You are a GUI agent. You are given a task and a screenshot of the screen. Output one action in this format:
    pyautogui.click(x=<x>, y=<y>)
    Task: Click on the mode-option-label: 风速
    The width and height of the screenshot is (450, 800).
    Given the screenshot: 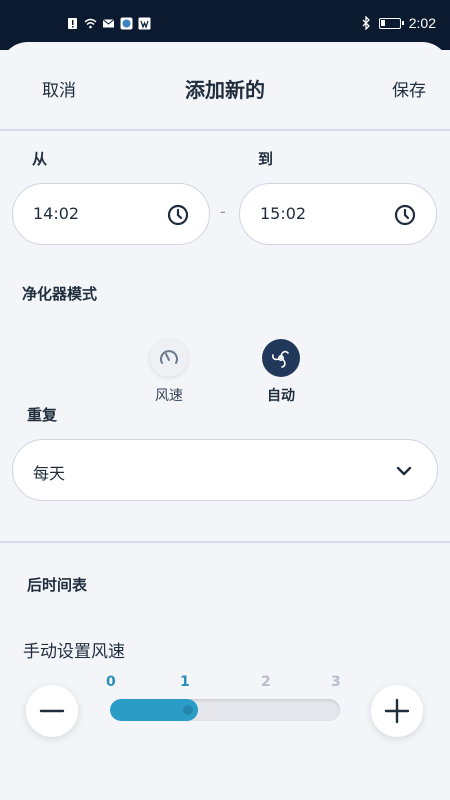 What is the action you would take?
    pyautogui.click(x=169, y=396)
    